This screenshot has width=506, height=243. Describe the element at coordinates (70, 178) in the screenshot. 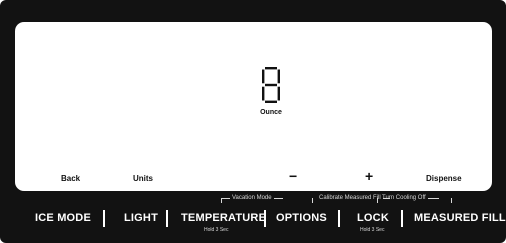

I see `back-button: Back` at that location.